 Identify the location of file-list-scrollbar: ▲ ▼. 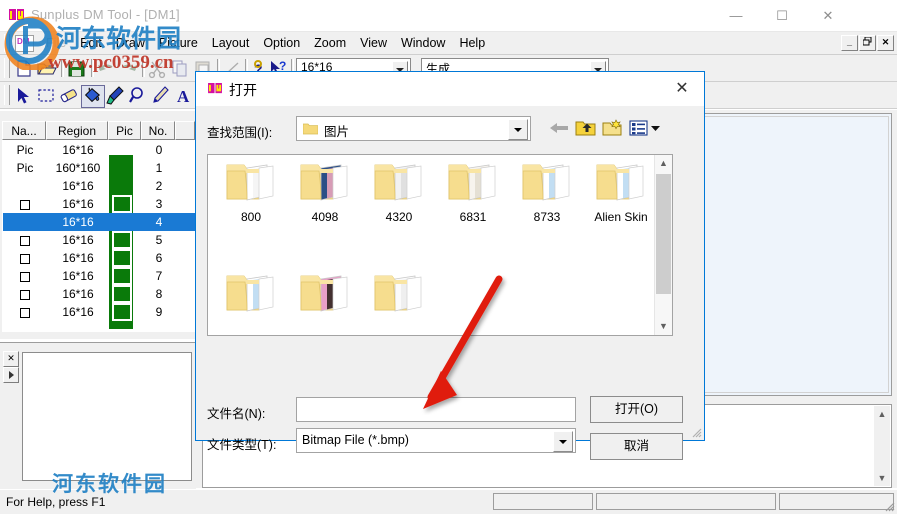
(663, 245).